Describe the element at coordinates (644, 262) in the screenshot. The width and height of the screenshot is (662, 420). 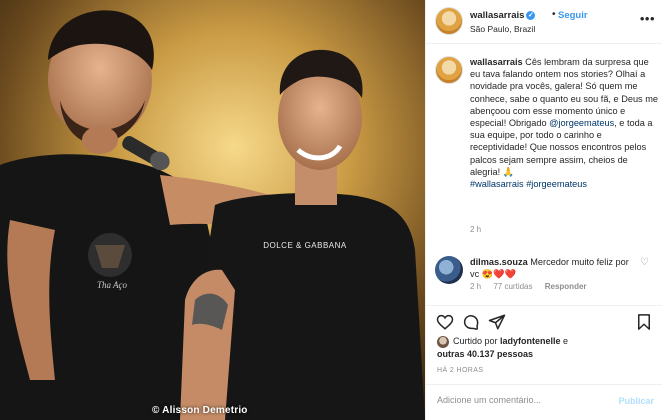
I see `comment-like-icon: ♡` at that location.